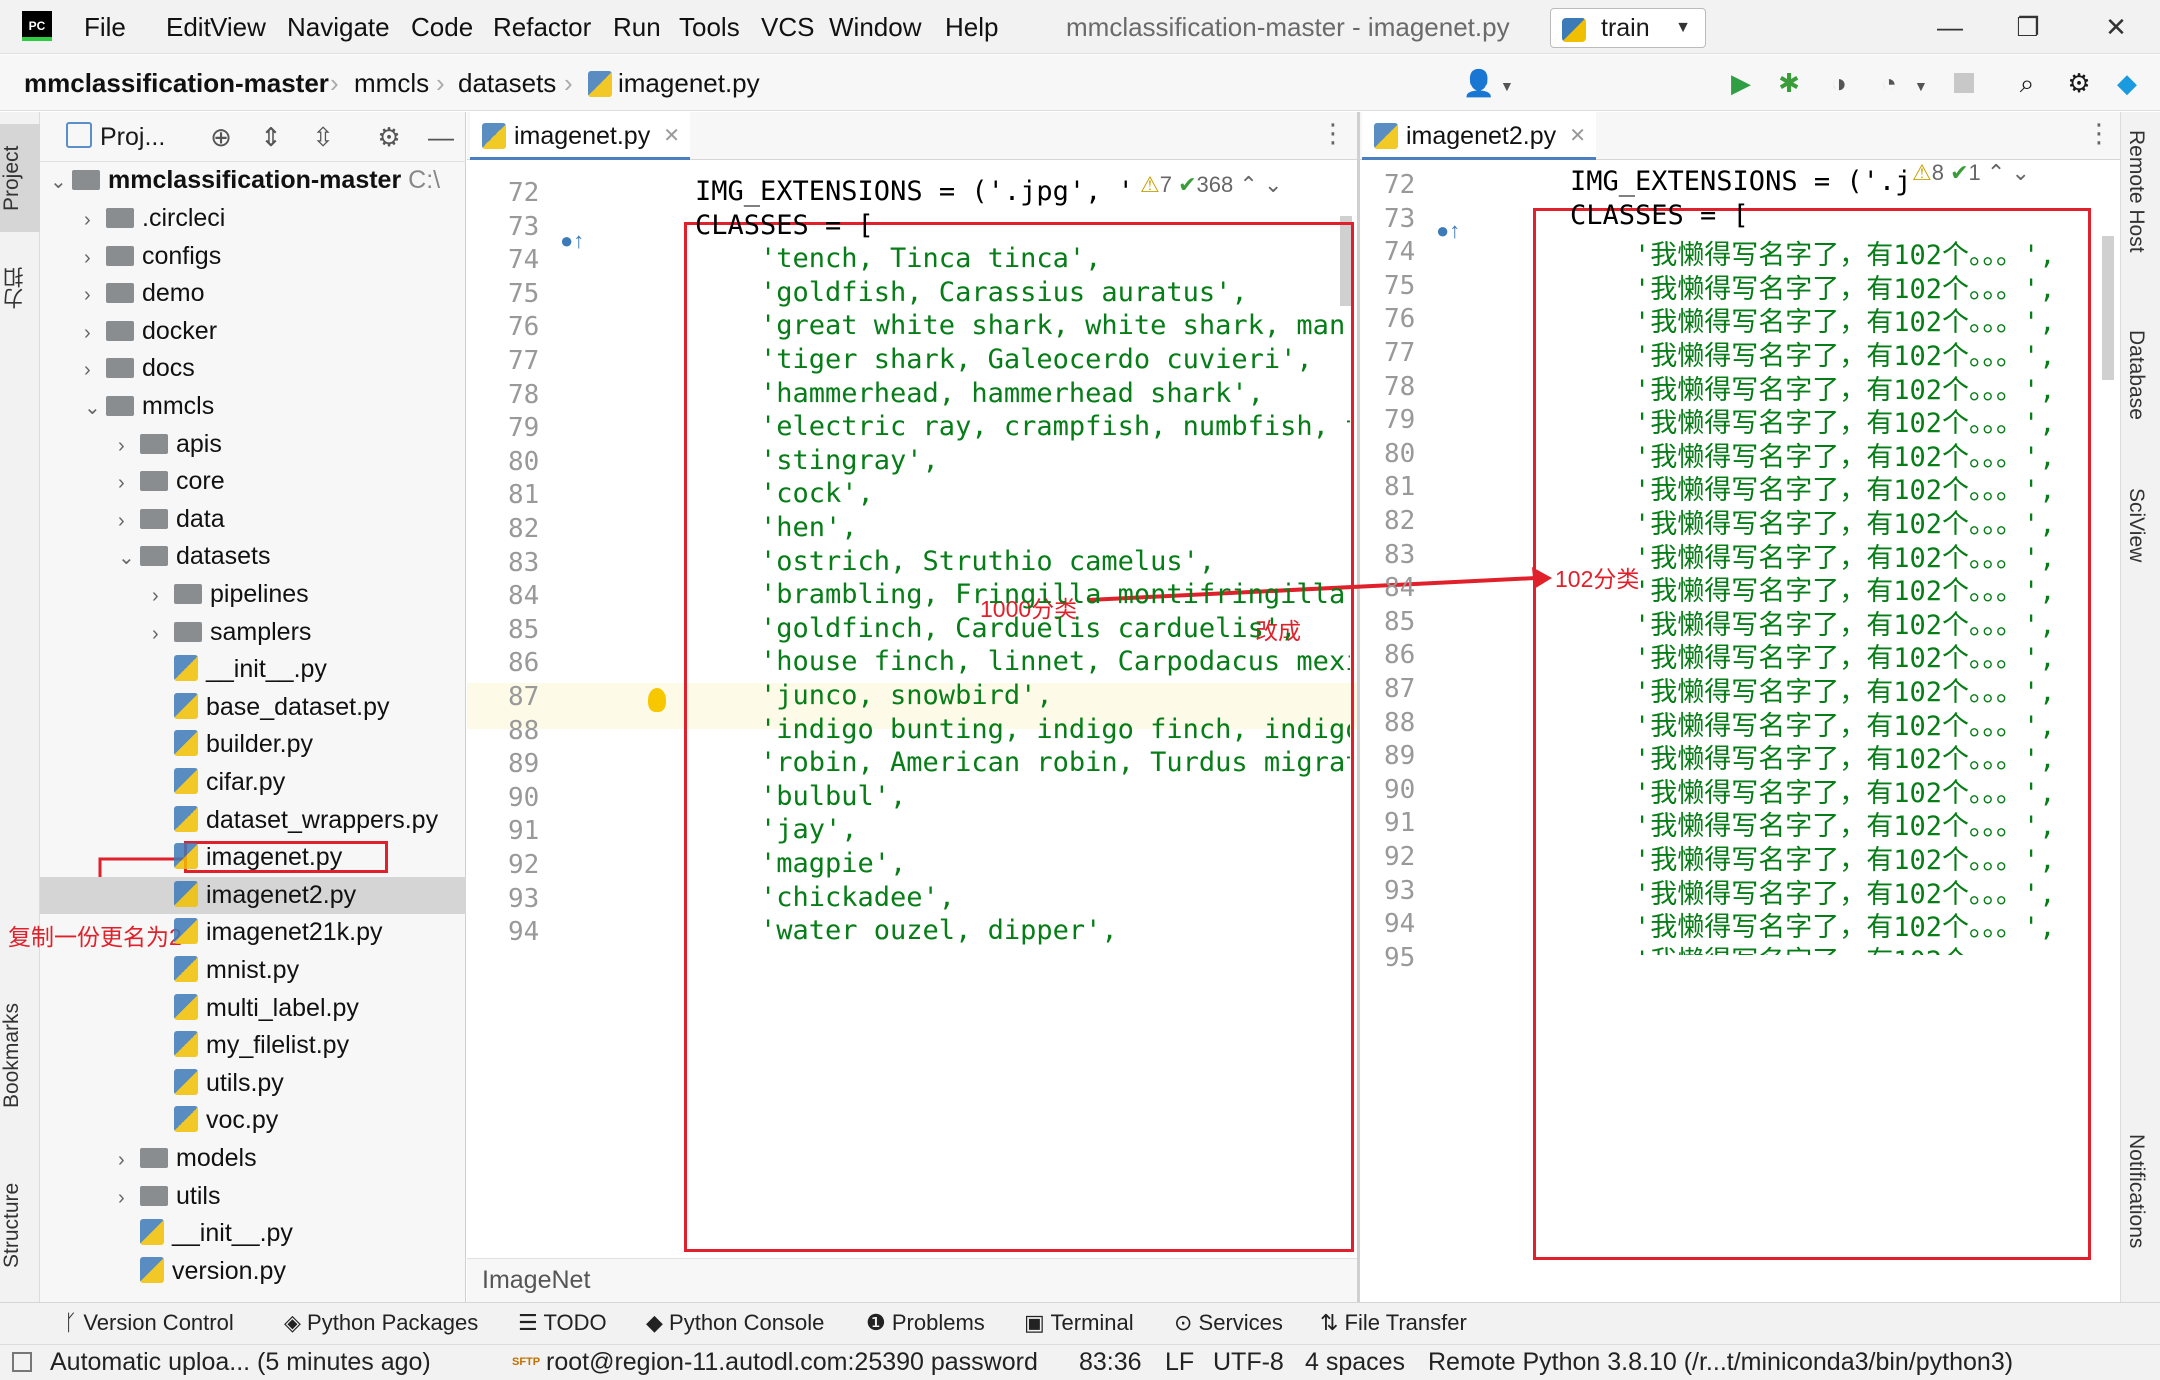 Image resolution: width=2160 pixels, height=1380 pixels. What do you see at coordinates (1055, 426) in the screenshot?
I see `class-string: 'electric ray, crampfish, numbfish, to` at bounding box center [1055, 426].